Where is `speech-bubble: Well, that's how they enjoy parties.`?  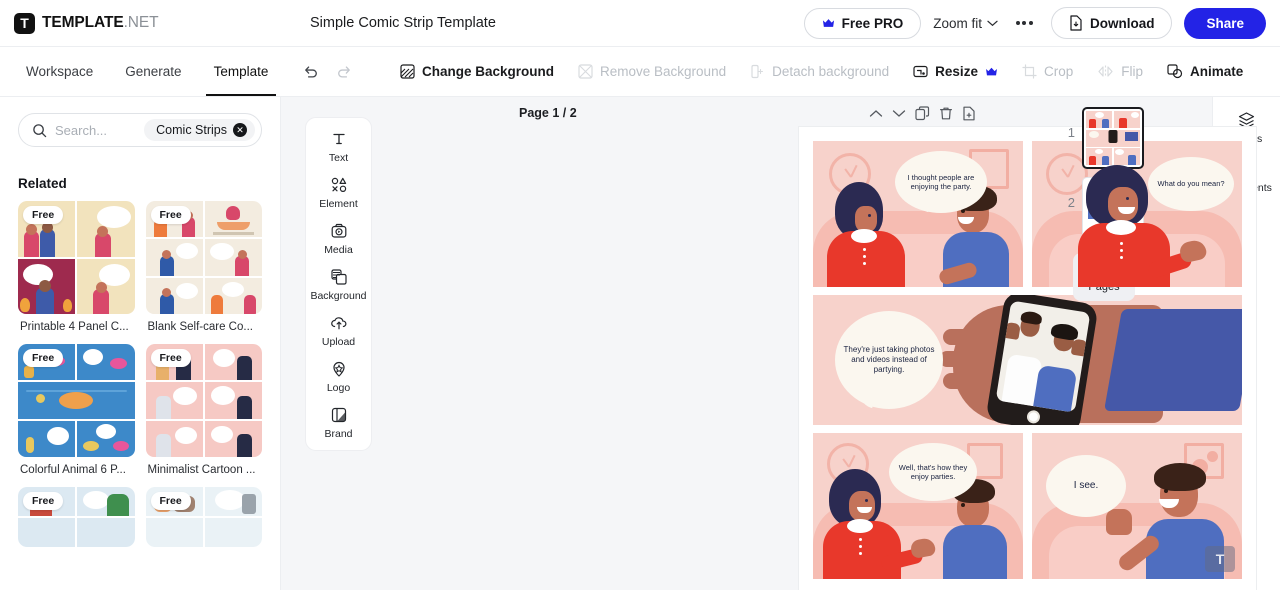
speech-bubble: Well, that's how they enjoy parties. is located at coordinates (933, 472).